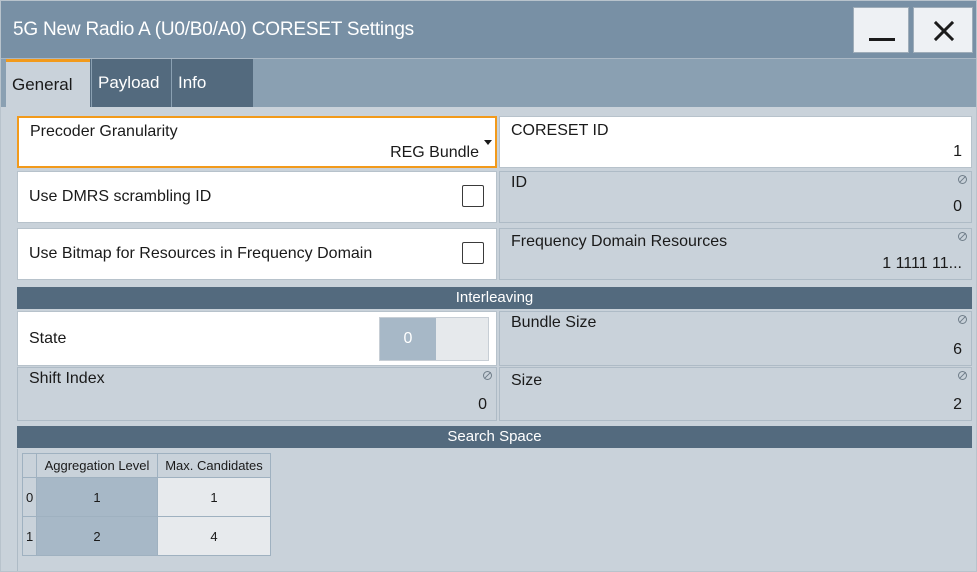 The image size is (977, 572). What do you see at coordinates (882, 39) in the screenshot?
I see `minimize-icon` at bounding box center [882, 39].